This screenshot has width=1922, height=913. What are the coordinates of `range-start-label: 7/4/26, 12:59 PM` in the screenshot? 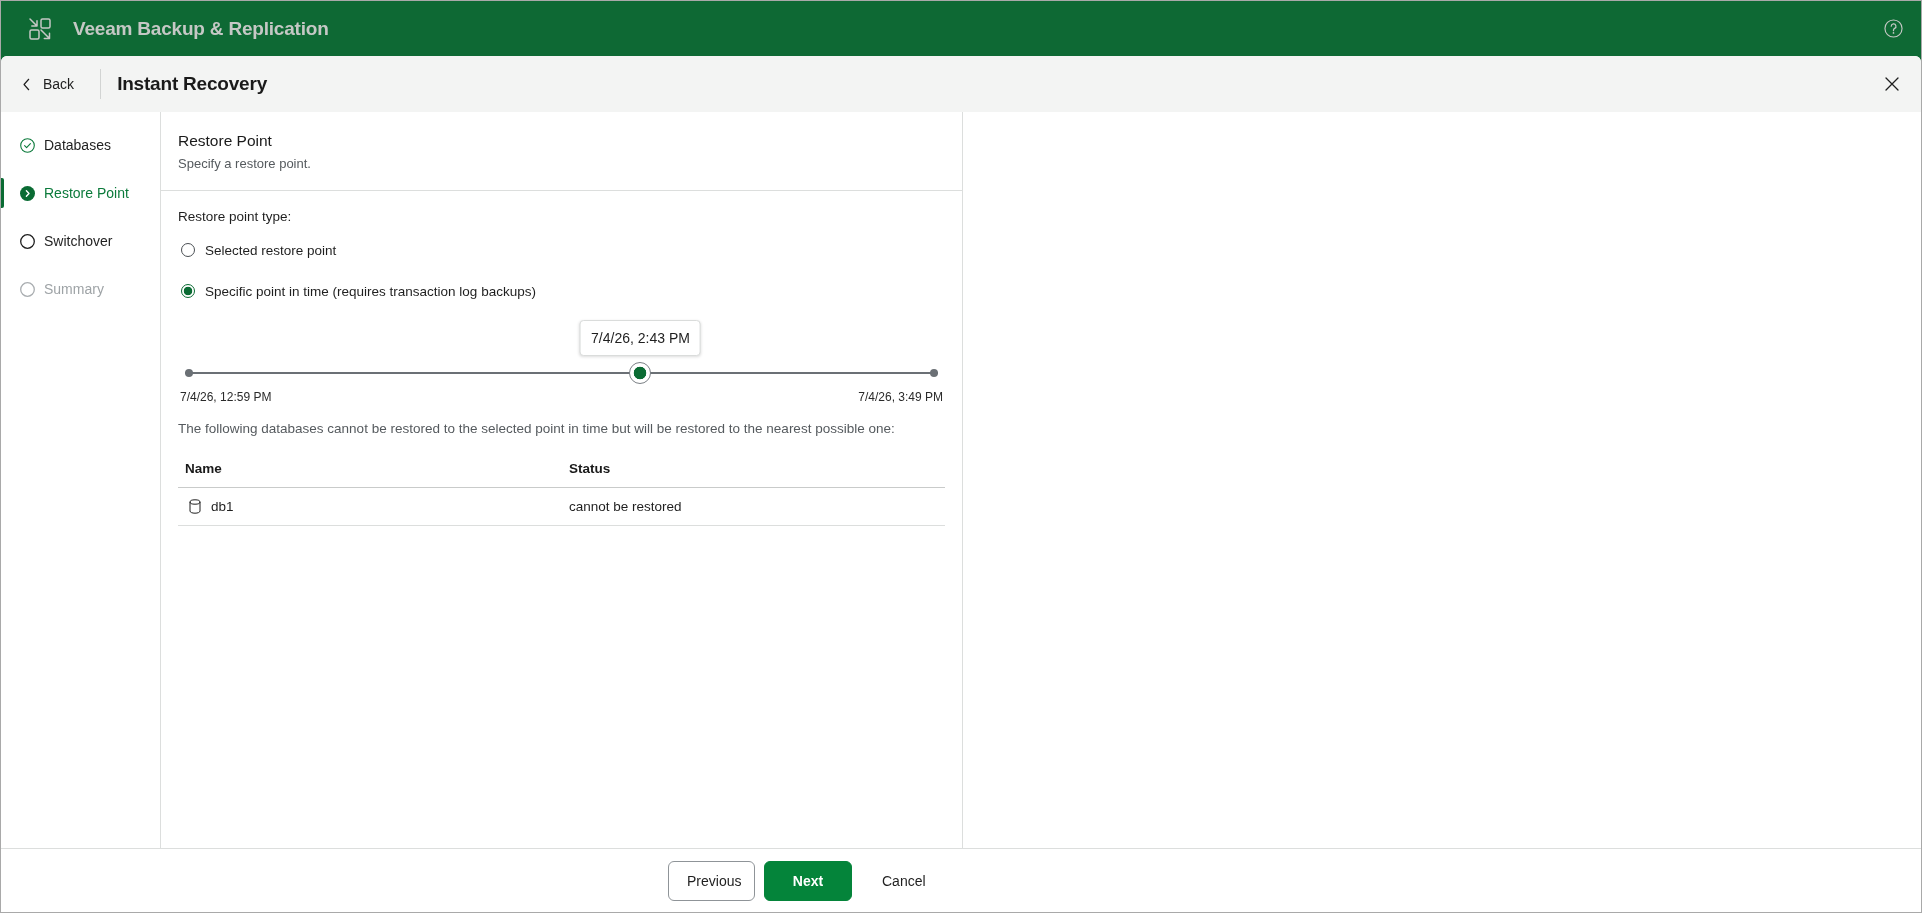 It's located at (226, 397).